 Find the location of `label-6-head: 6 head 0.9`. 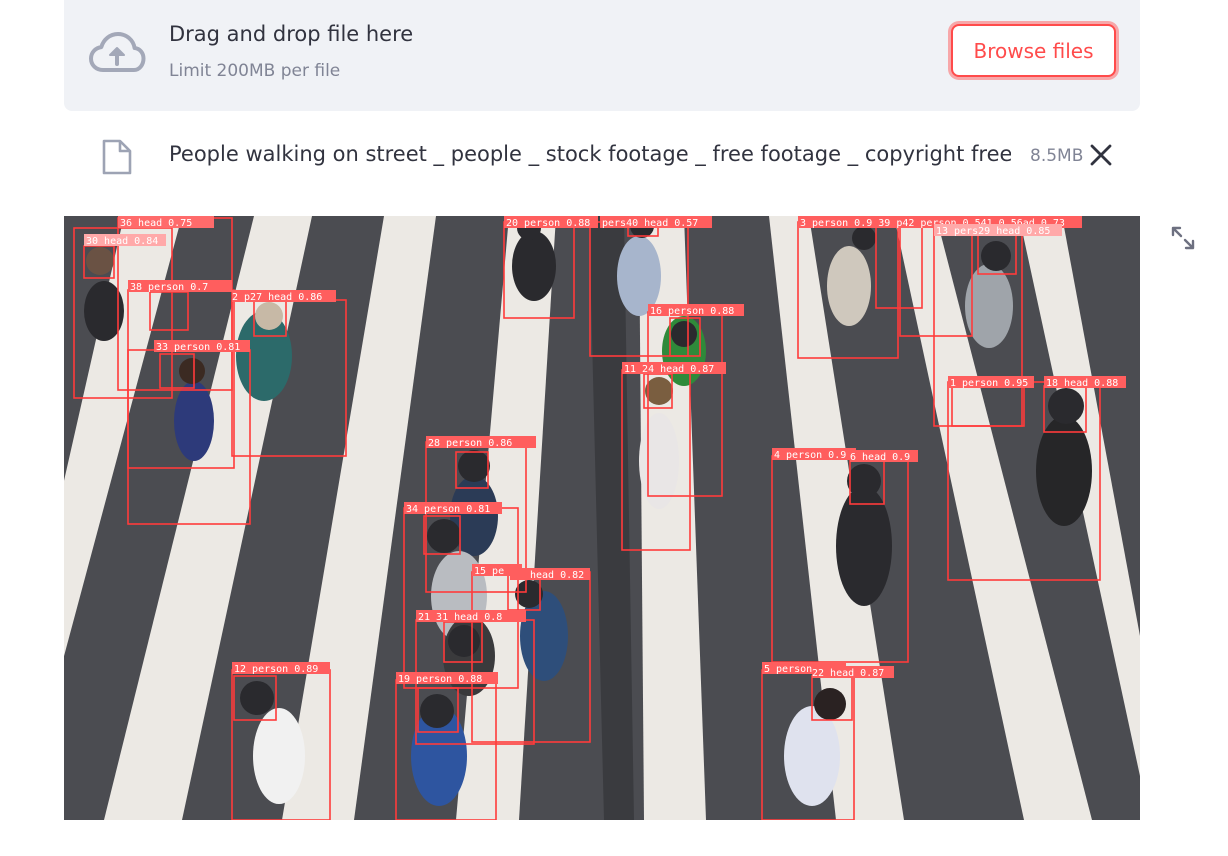

label-6-head: 6 head 0.9 is located at coordinates (880, 457).